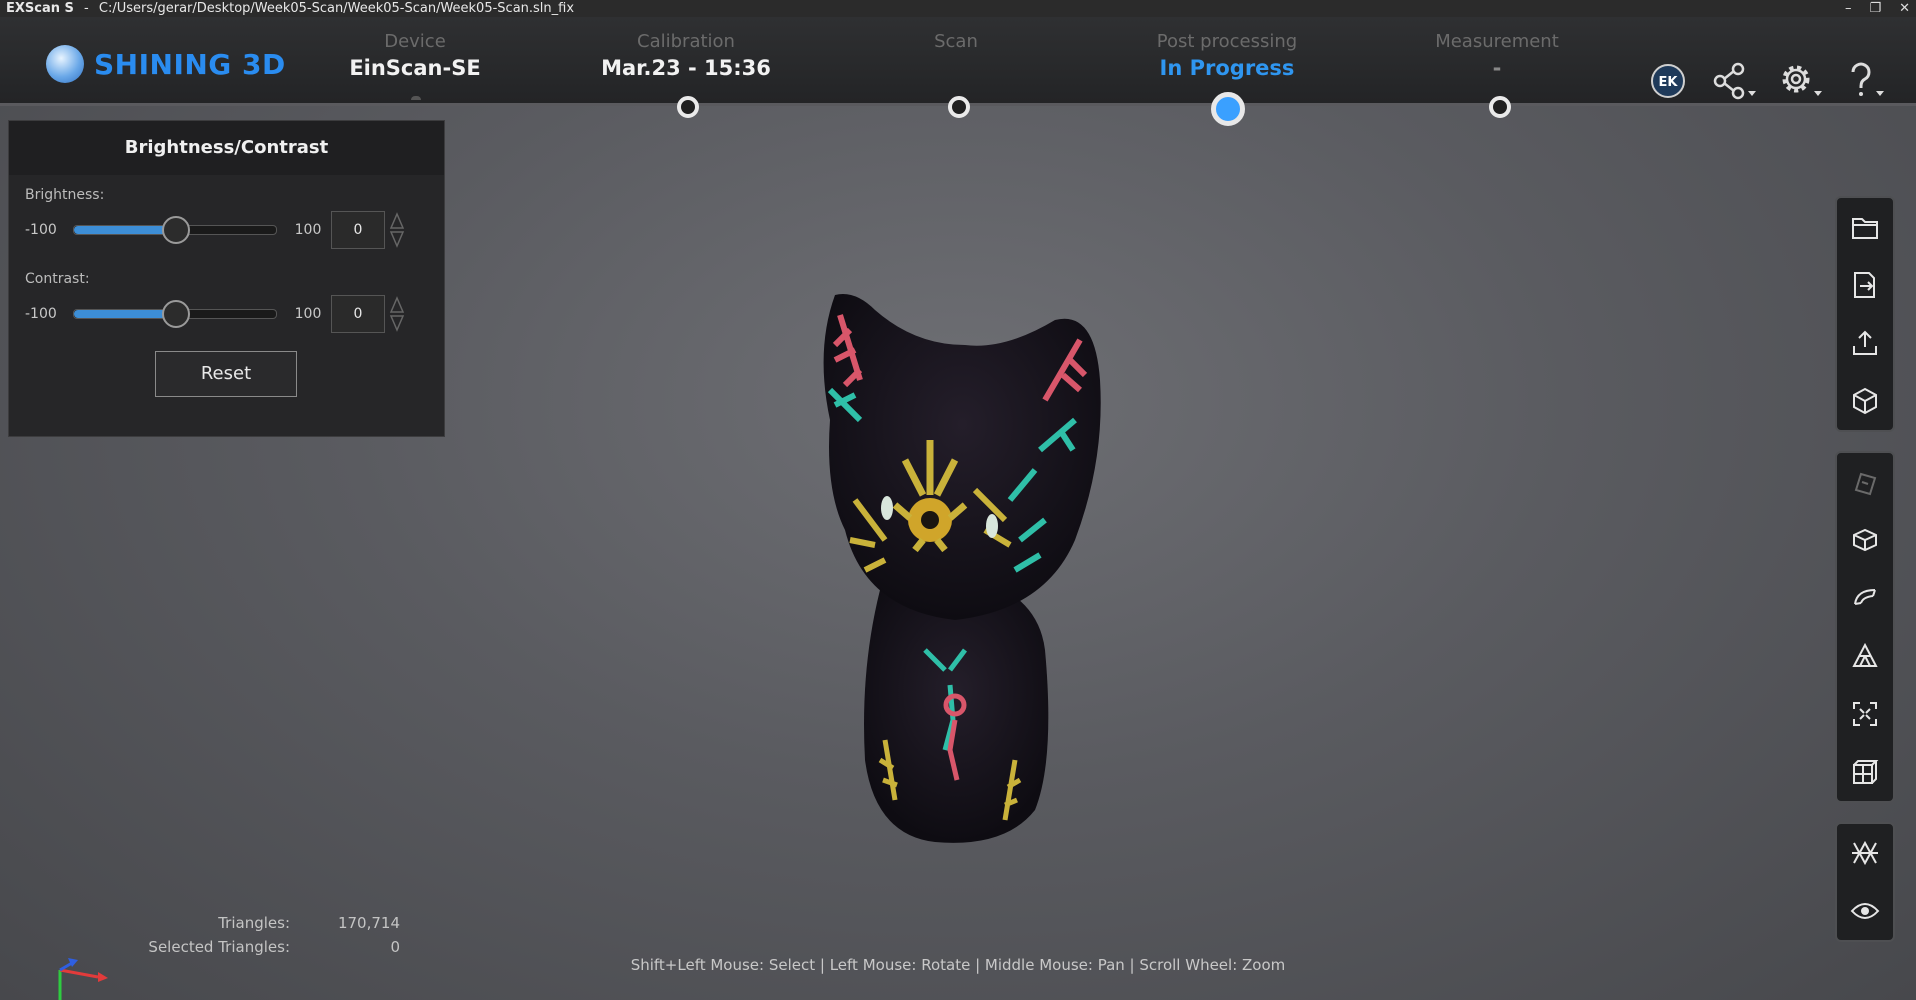  Describe the element at coordinates (1865, 285) in the screenshot. I see `export-icon` at that location.